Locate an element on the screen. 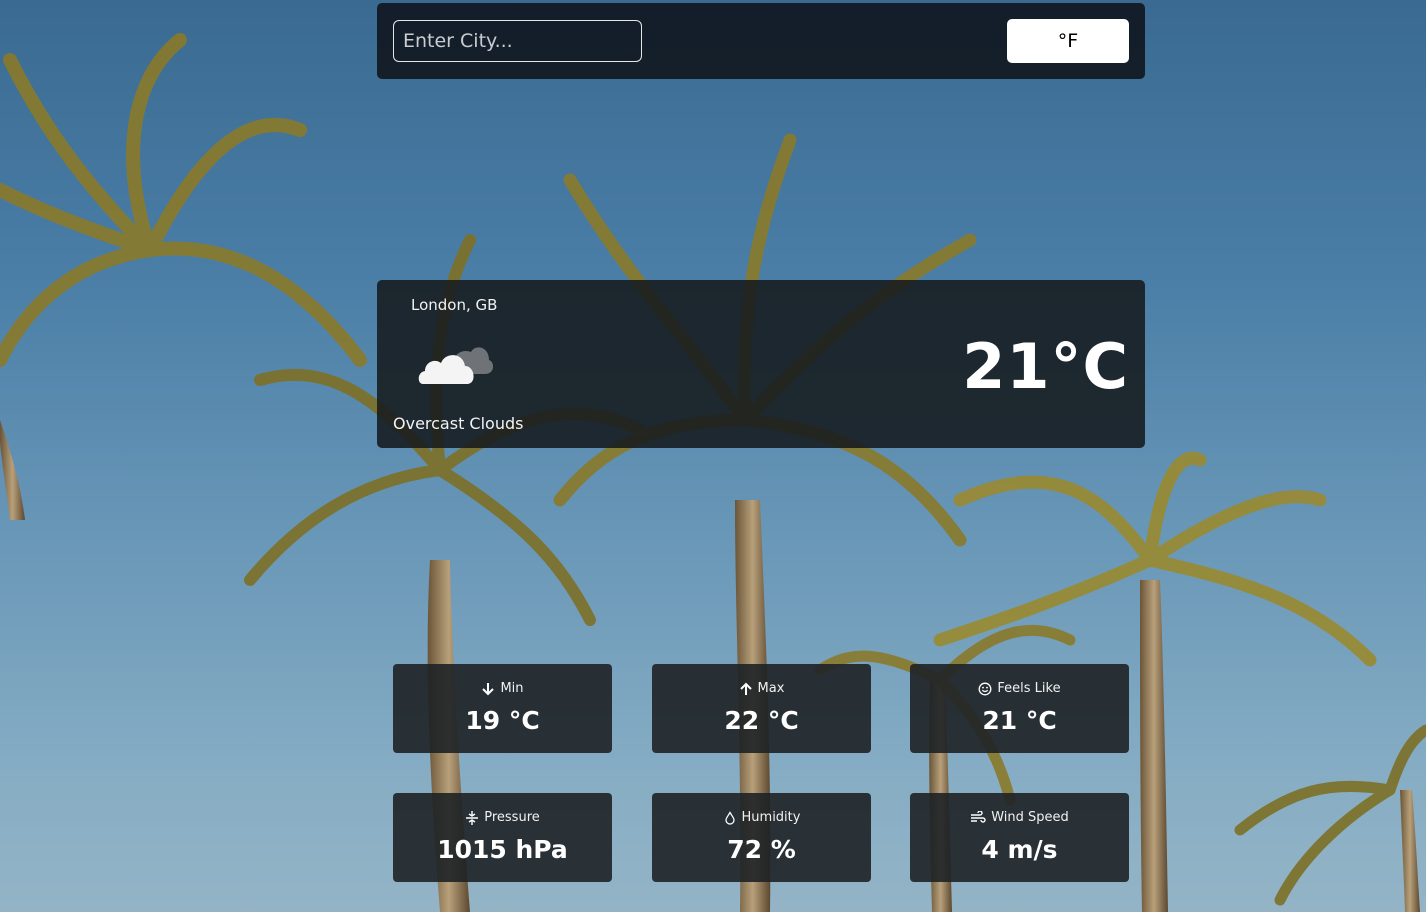  max-temp-card: Max 22 °C is located at coordinates (761, 708).